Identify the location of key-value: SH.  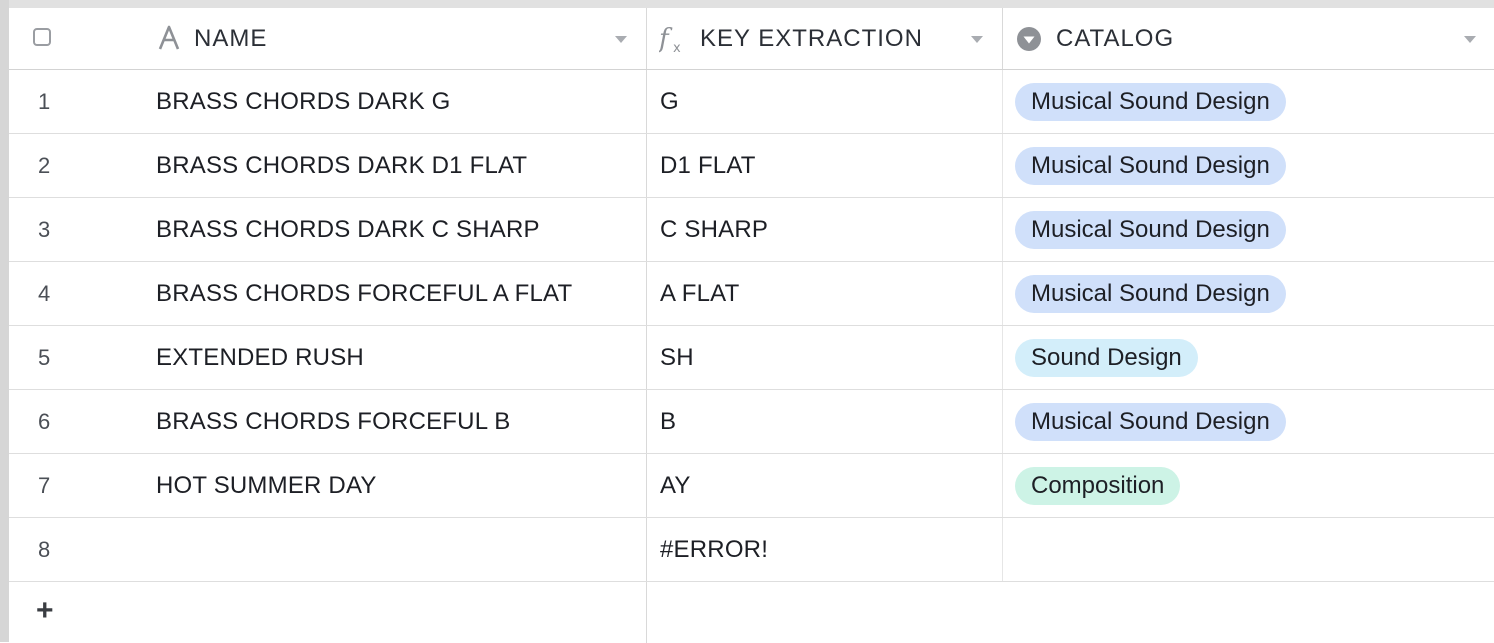
(677, 357).